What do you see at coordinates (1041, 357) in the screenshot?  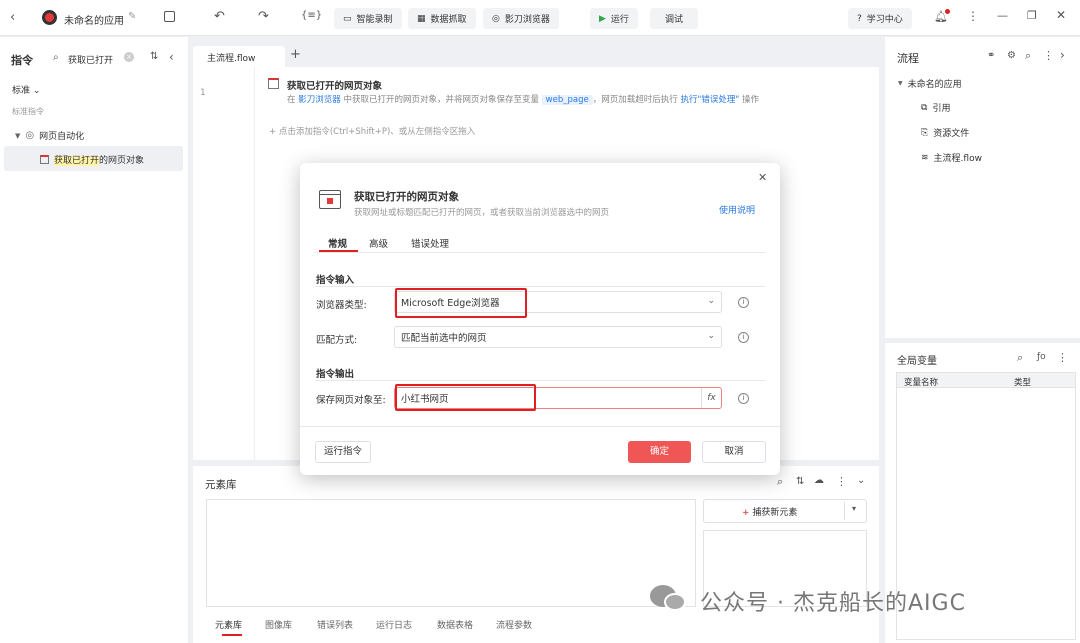 I see `function-icon: ƒo` at bounding box center [1041, 357].